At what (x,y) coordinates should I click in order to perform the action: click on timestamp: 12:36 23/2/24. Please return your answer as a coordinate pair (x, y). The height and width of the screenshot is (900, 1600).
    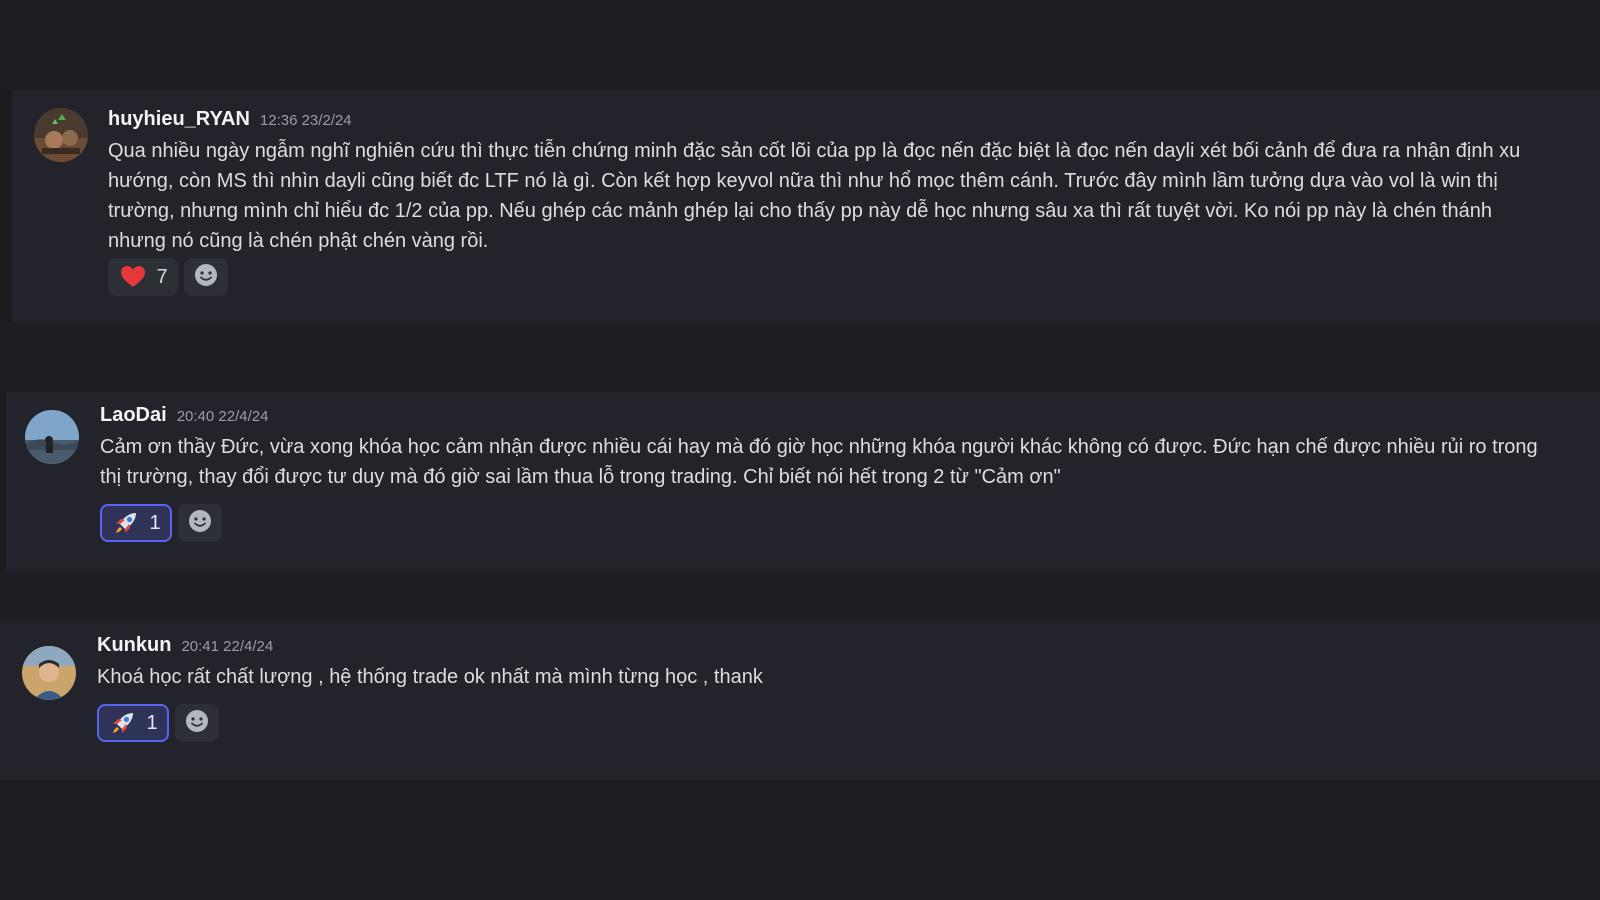
    Looking at the image, I should click on (305, 120).